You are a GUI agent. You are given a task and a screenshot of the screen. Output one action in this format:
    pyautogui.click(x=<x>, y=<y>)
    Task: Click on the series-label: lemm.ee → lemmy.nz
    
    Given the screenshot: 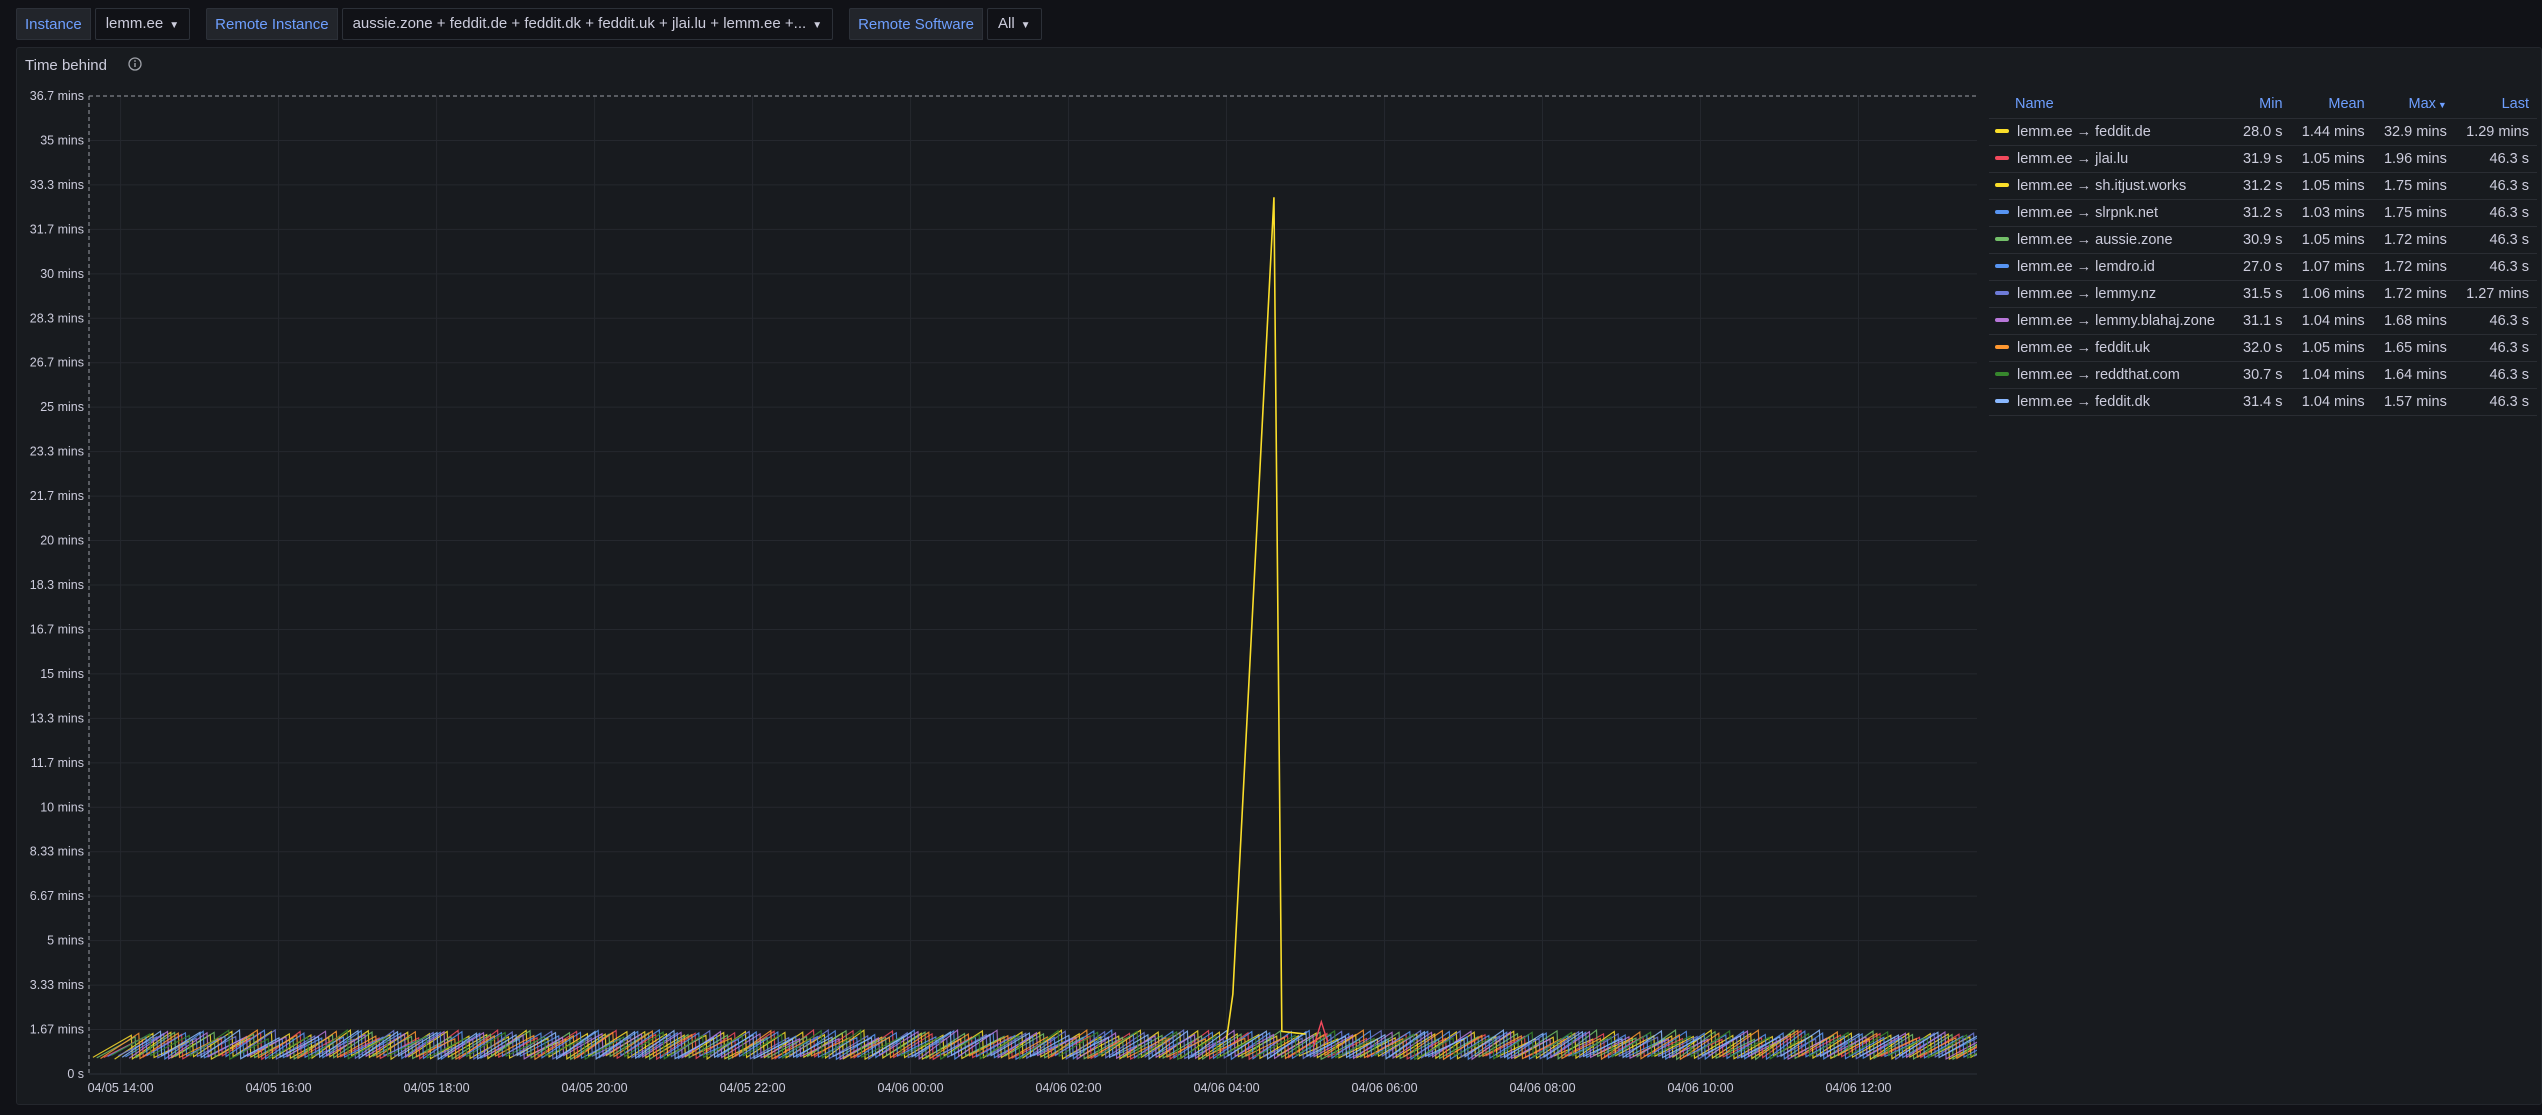 What is the action you would take?
    pyautogui.click(x=2087, y=294)
    